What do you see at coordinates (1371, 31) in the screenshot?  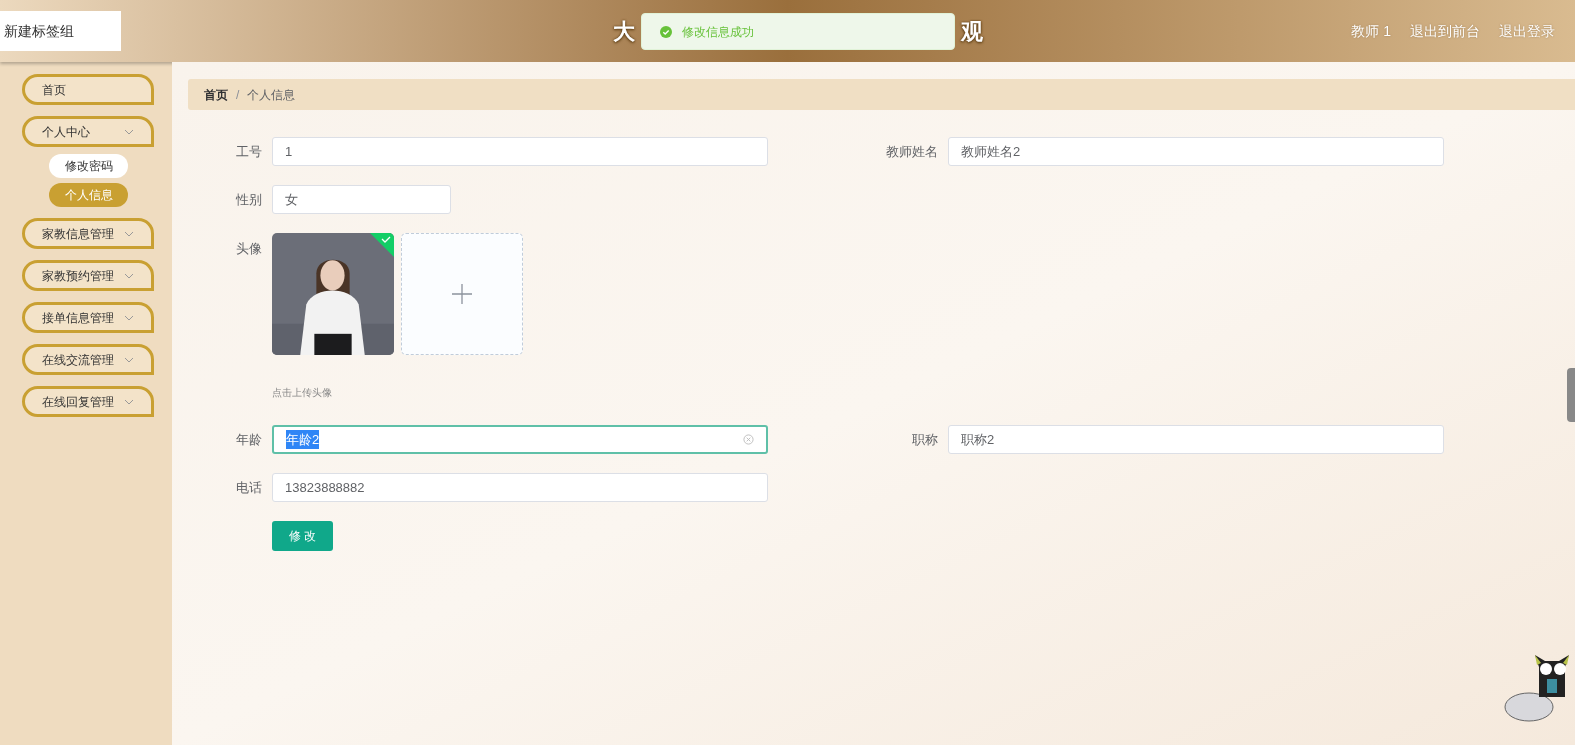 I see `user-name: 教师 1` at bounding box center [1371, 31].